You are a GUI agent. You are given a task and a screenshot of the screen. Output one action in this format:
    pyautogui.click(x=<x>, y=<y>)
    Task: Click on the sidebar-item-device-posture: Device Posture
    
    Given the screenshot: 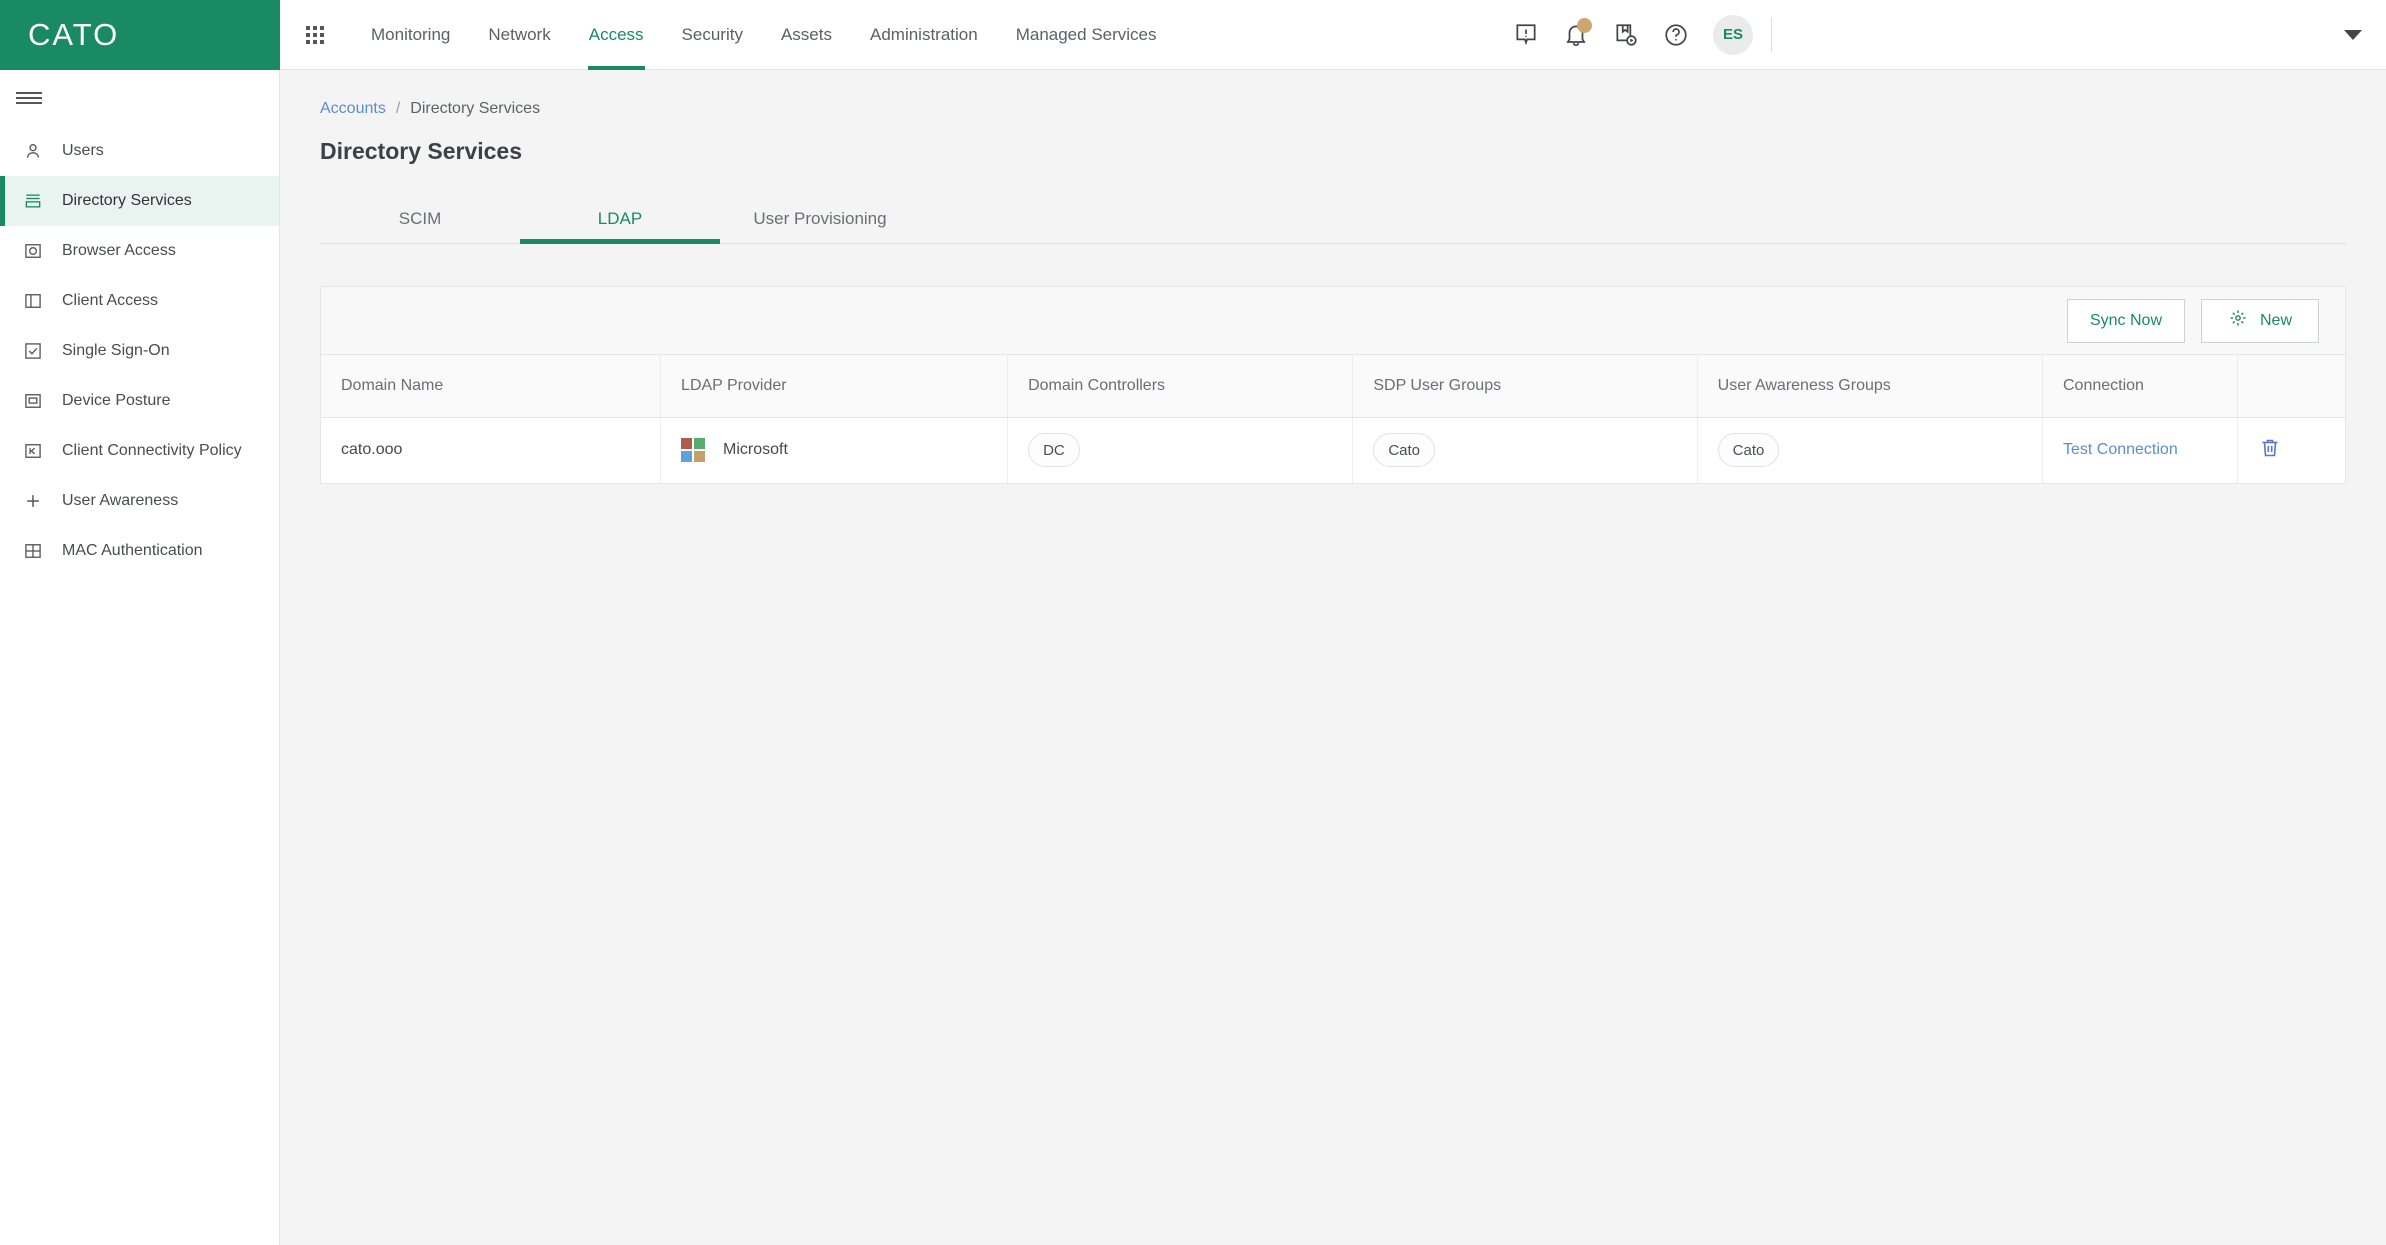 What is the action you would take?
    pyautogui.click(x=139, y=401)
    